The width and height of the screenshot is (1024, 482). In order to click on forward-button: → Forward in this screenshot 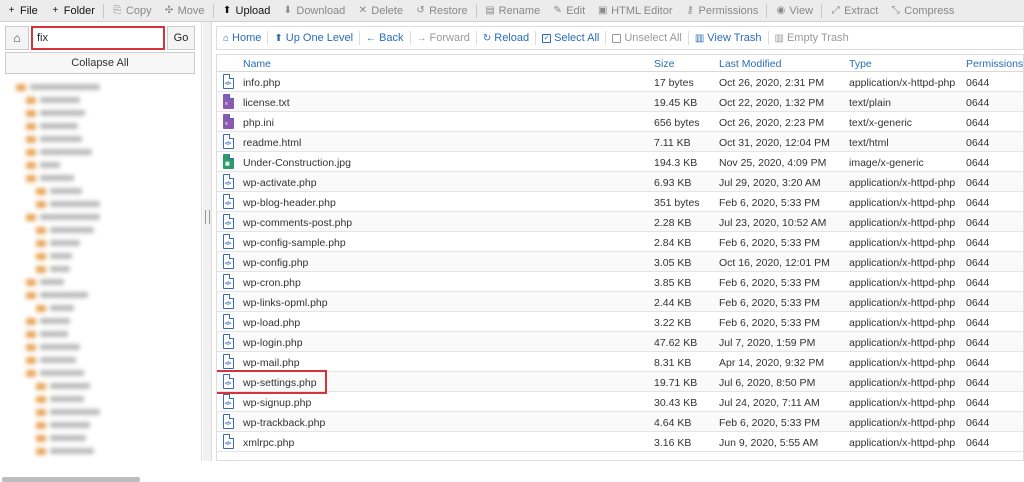, I will do `click(443, 38)`.